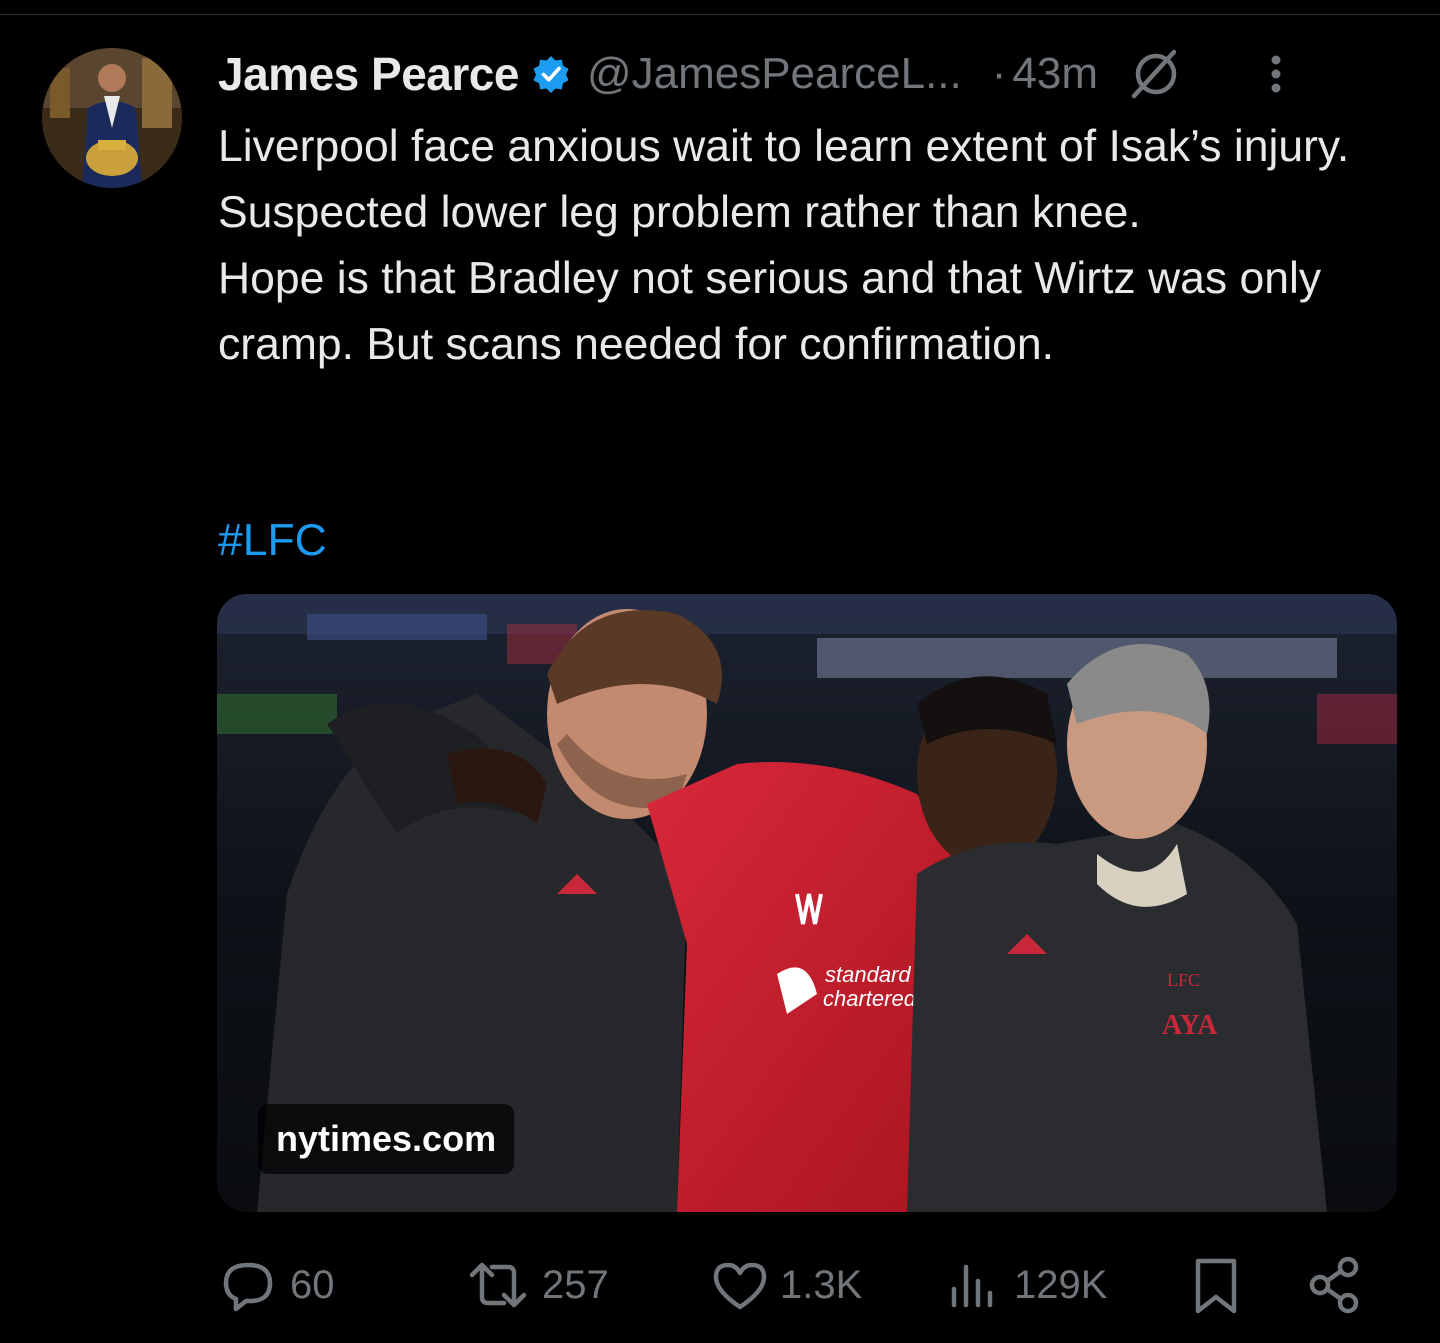 The image size is (1440, 1343). I want to click on heart-icon, so click(740, 1286).